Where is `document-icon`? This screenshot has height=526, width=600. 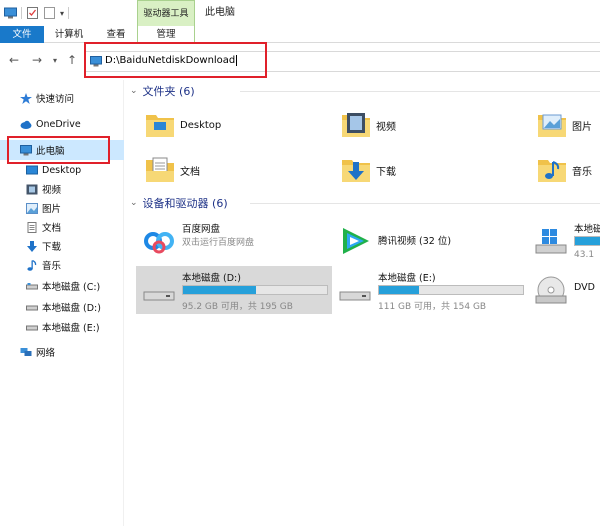 document-icon is located at coordinates (32, 227).